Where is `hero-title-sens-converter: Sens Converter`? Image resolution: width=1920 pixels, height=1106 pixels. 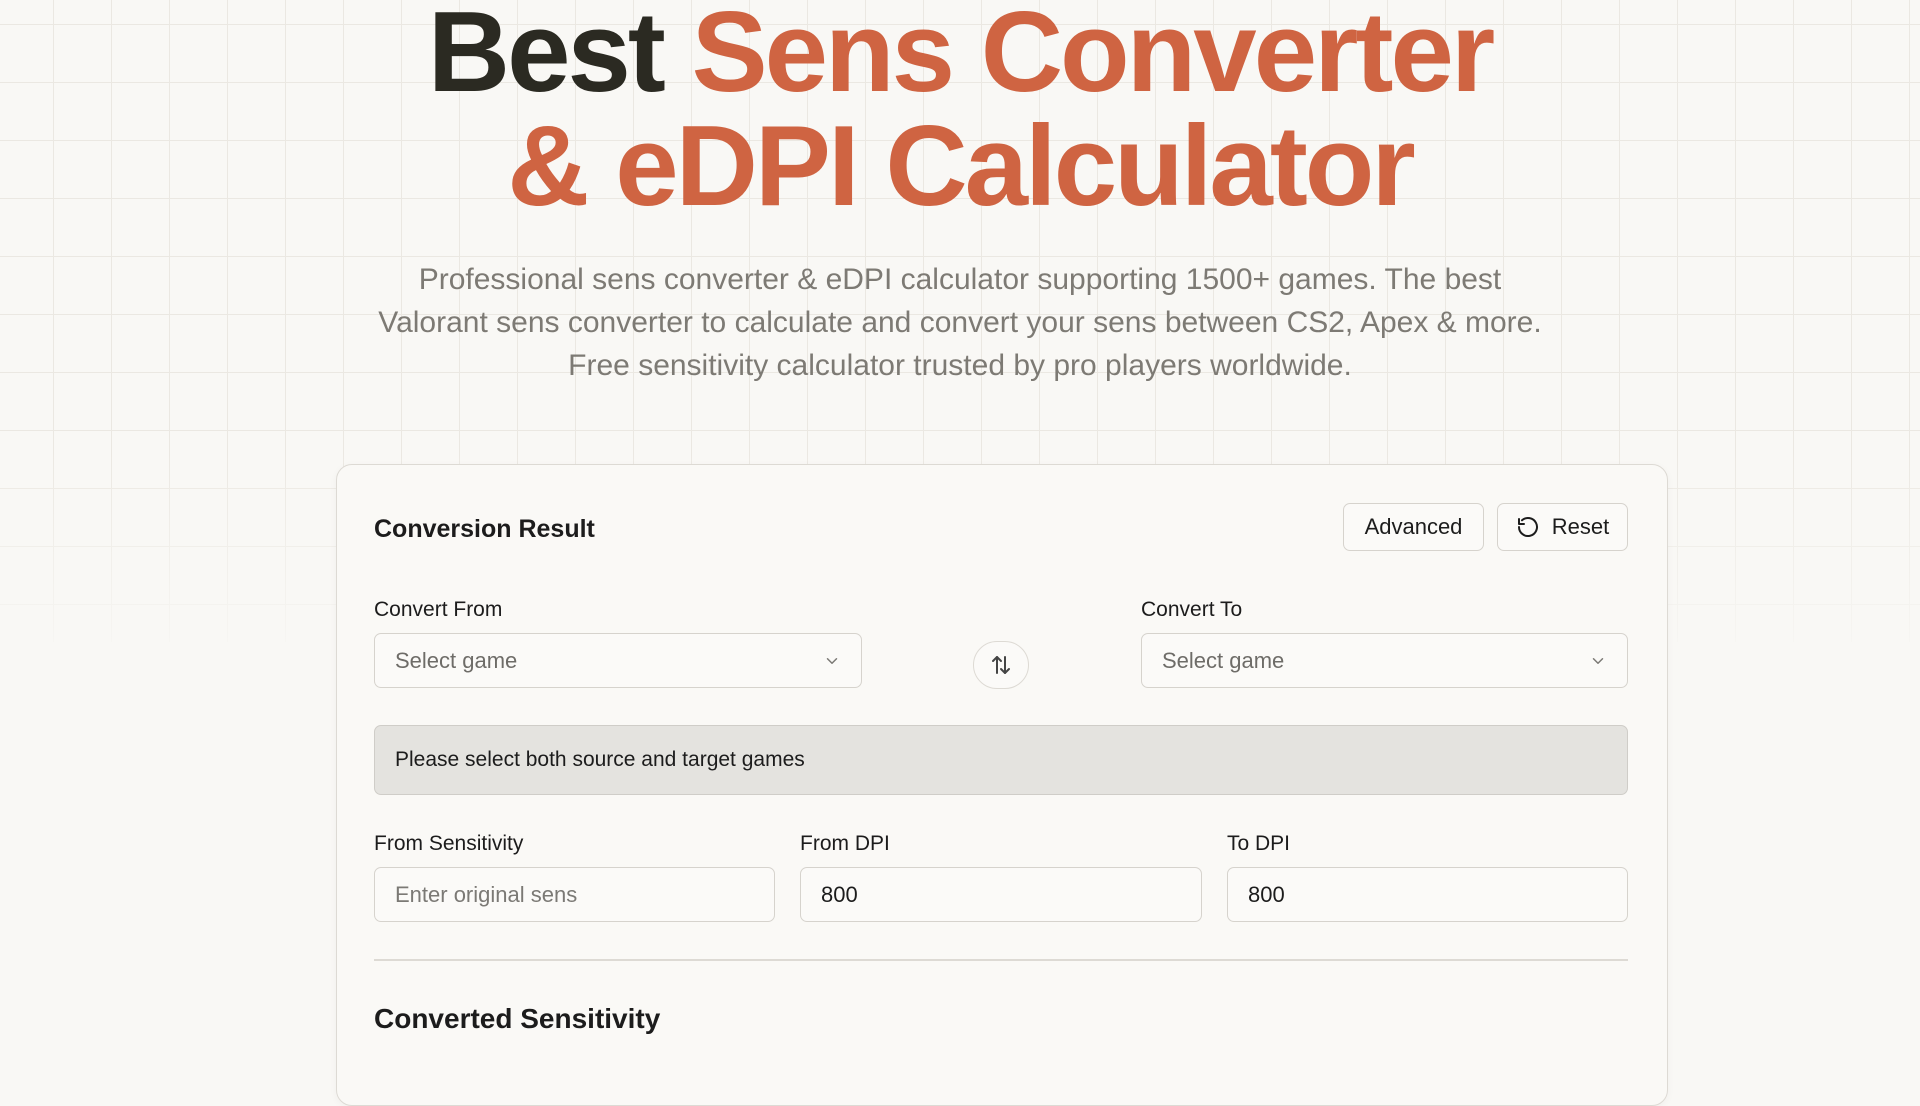 hero-title-sens-converter: Sens Converter is located at coordinates (1093, 58).